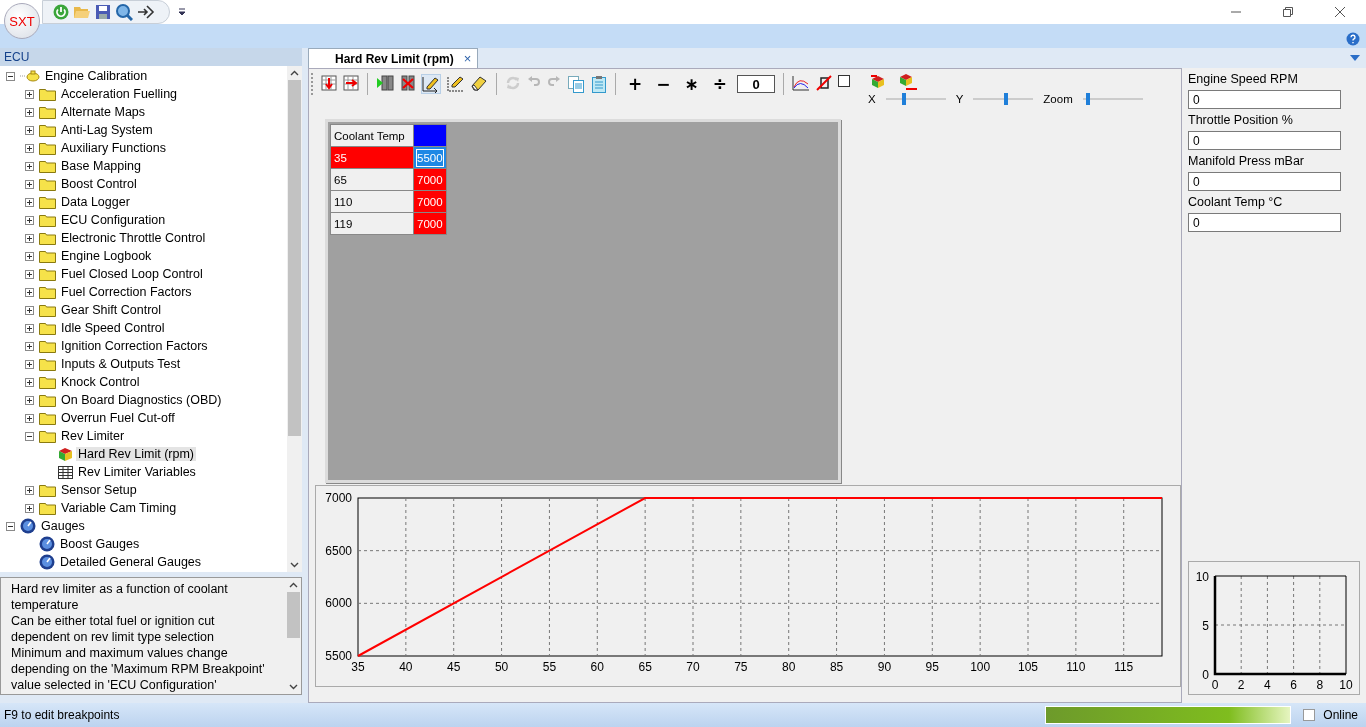 The height and width of the screenshot is (727, 1366). Describe the element at coordinates (132, 274) in the screenshot. I see `tree-item: Fuel Closed Loop Control` at that location.